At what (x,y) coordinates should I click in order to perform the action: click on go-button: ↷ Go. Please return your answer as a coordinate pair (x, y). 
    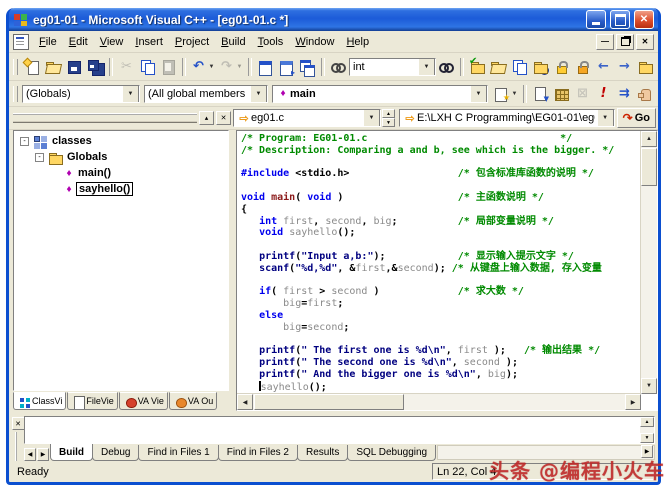
    Looking at the image, I should click on (636, 118).